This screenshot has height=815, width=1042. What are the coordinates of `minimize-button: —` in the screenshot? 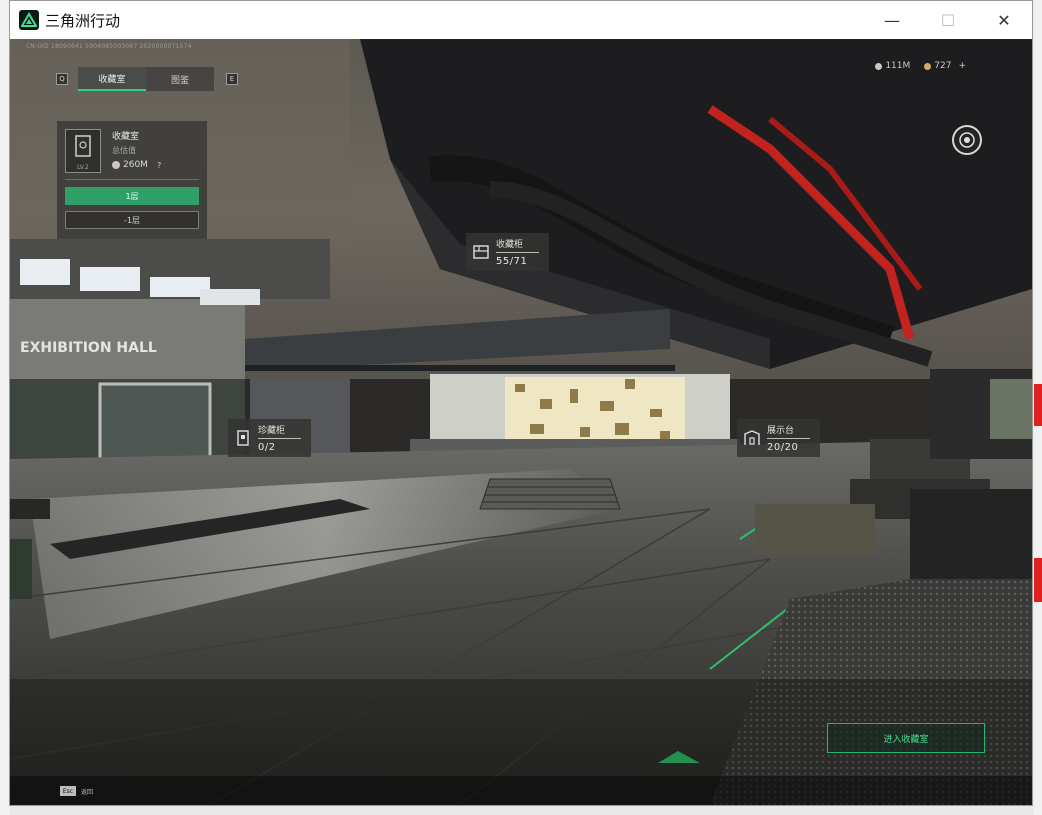 It's located at (892, 20).